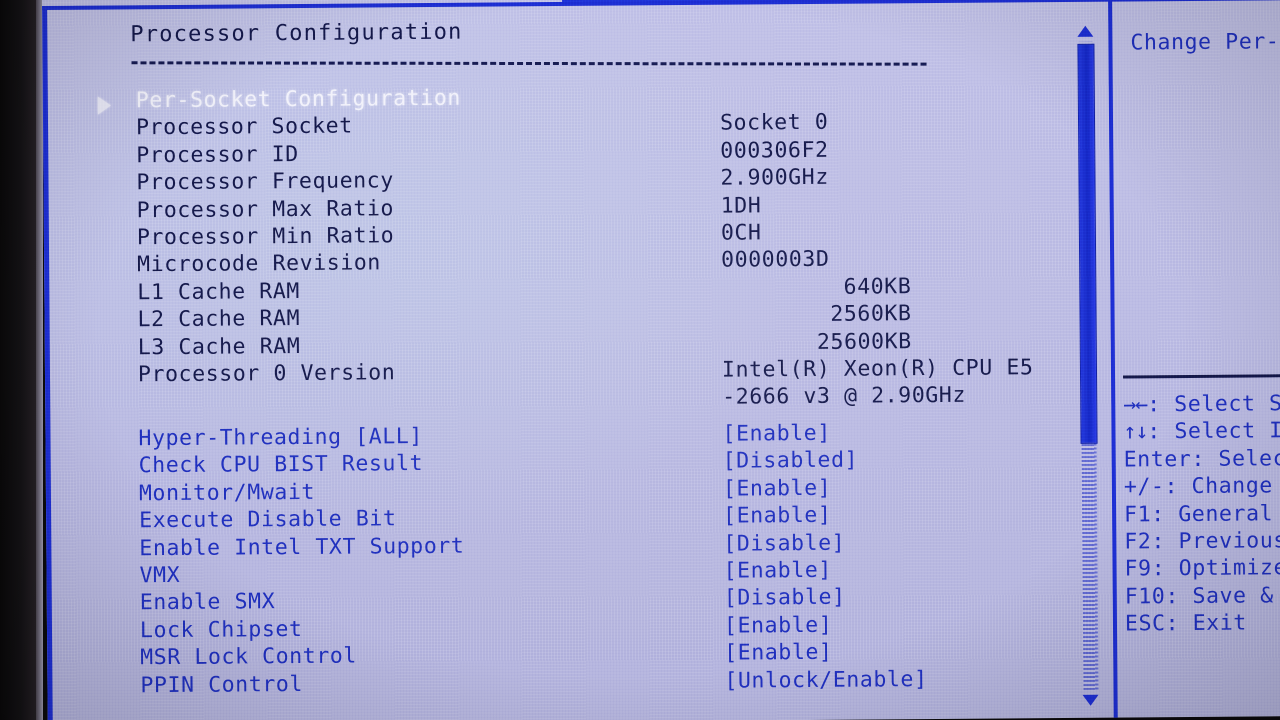  I want to click on key-hint-text: ESC: Exit, so click(1185, 623).